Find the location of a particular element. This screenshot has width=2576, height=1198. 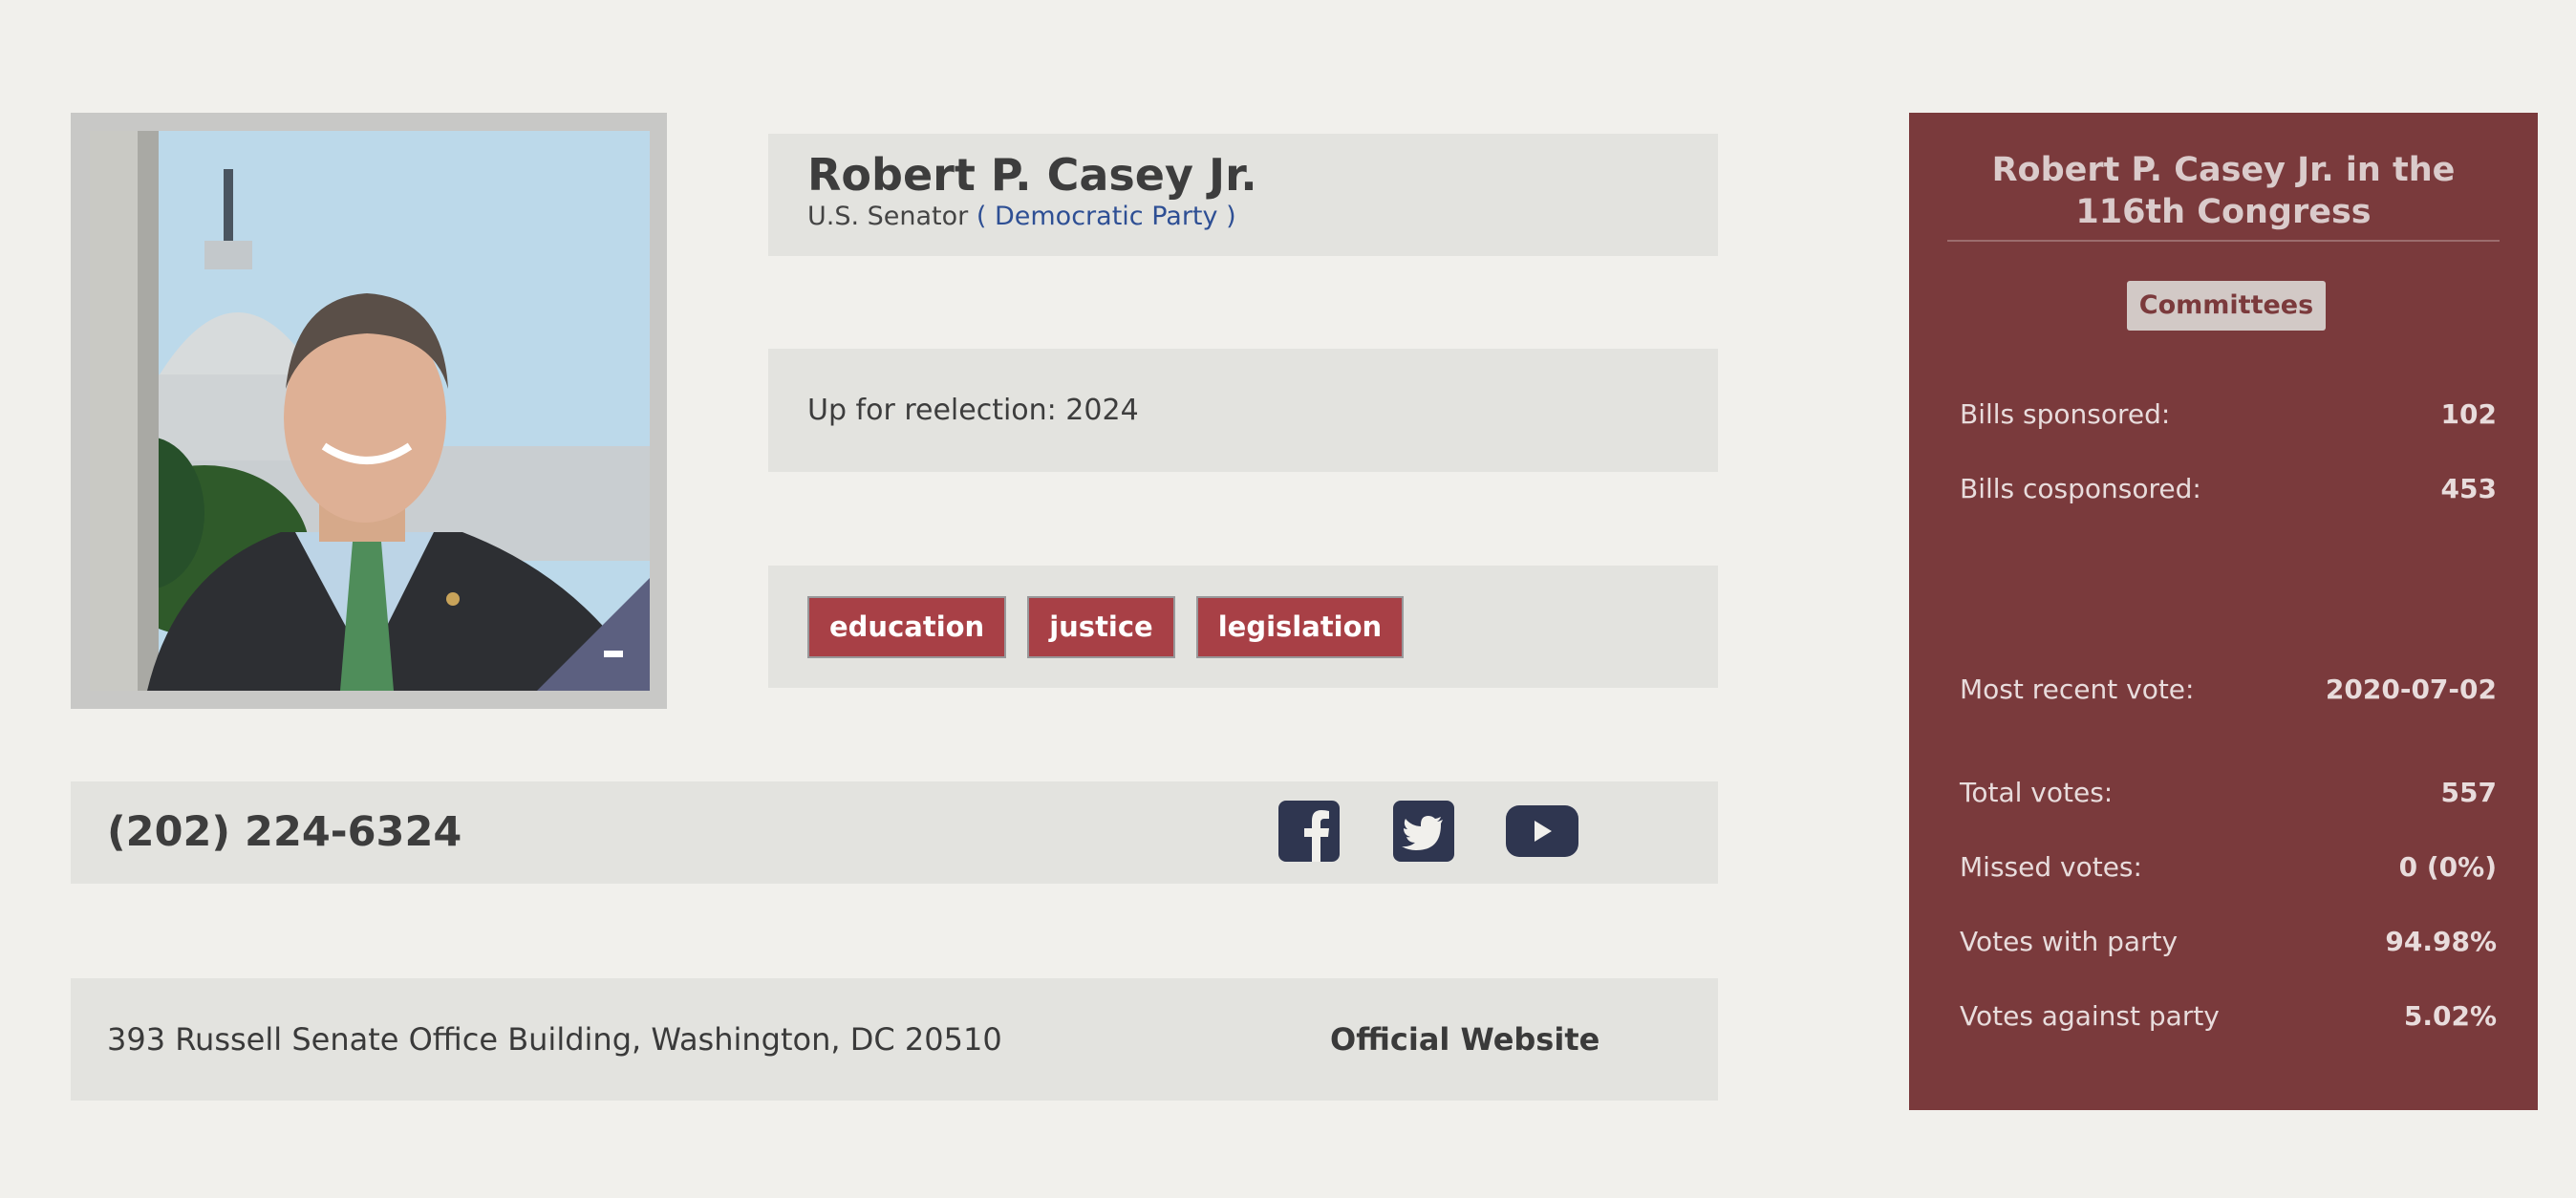

facebook-icon is located at coordinates (1309, 831).